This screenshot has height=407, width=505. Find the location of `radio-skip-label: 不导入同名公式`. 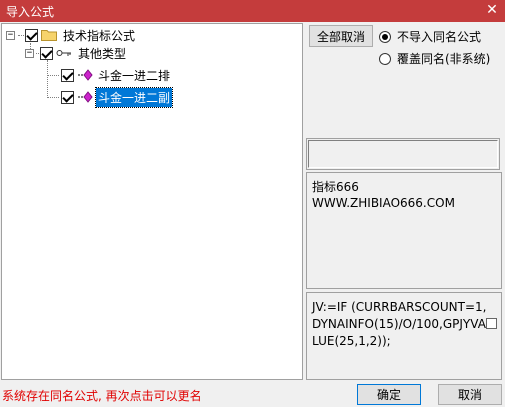

radio-skip-label: 不导入同名公式 is located at coordinates (439, 37).